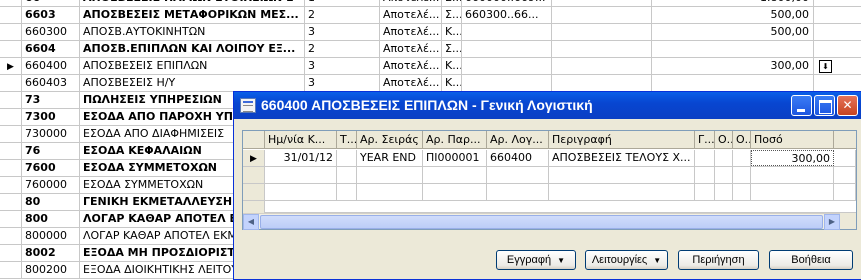 The width and height of the screenshot is (861, 280). I want to click on minimize-button, so click(801, 105).